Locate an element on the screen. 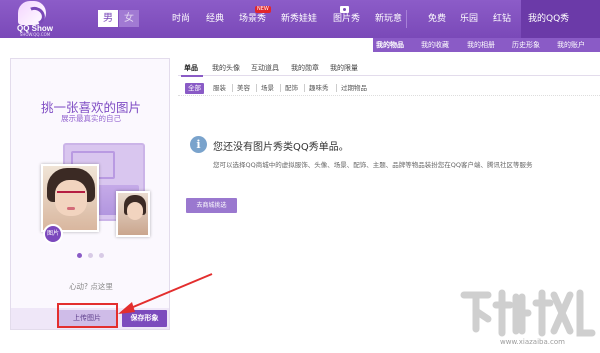 Image resolution: width=600 pixels, height=353 pixels. tab-my-medals: 我的勋章 is located at coordinates (305, 68).